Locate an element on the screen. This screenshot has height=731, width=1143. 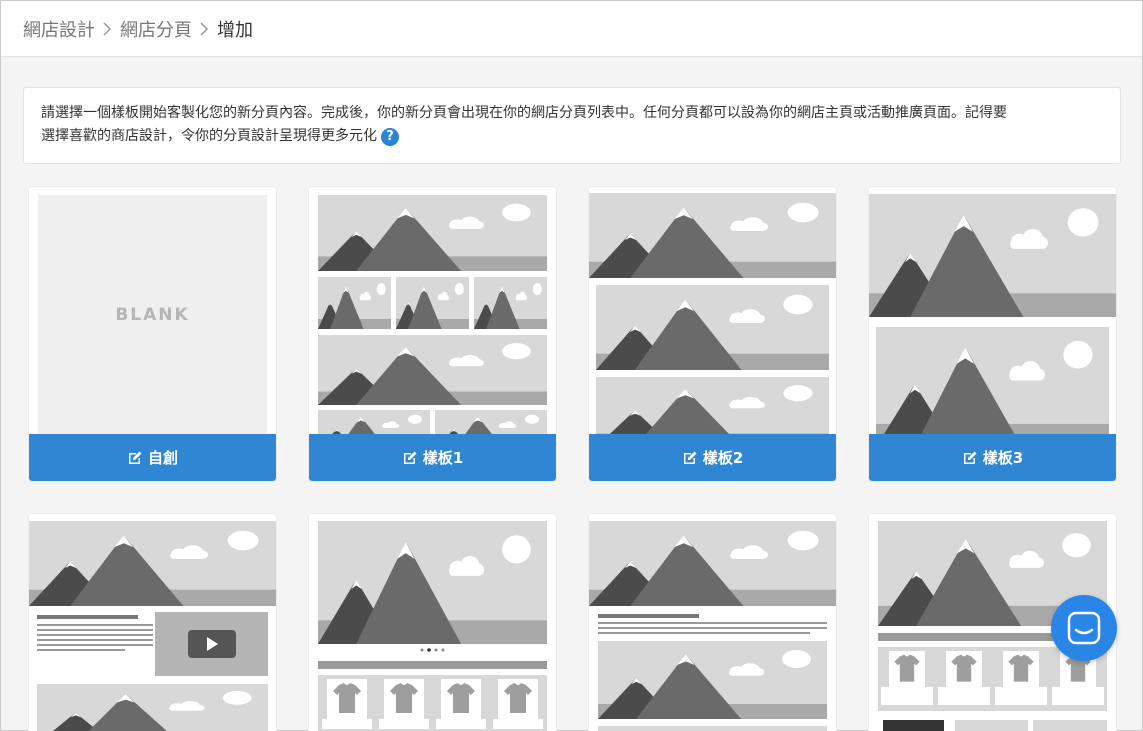
breadcrumb-store-pages: 網店分頁 is located at coordinates (156, 29).